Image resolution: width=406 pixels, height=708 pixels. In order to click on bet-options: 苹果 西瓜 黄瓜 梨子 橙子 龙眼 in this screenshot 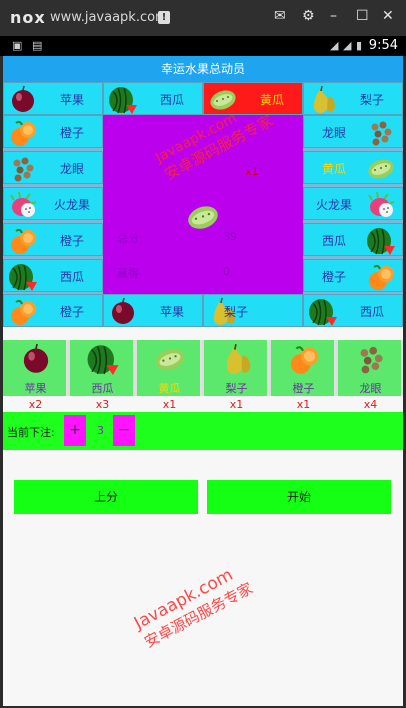, I will do `click(203, 368)`.